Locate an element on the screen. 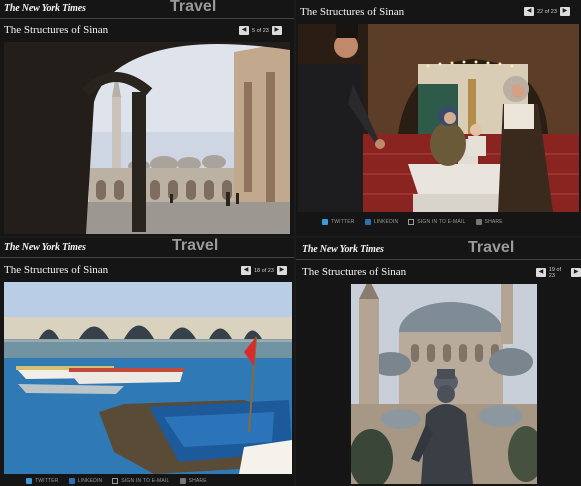 This screenshot has height=486, width=581. slide-counter: 5 of 23 is located at coordinates (260, 30).